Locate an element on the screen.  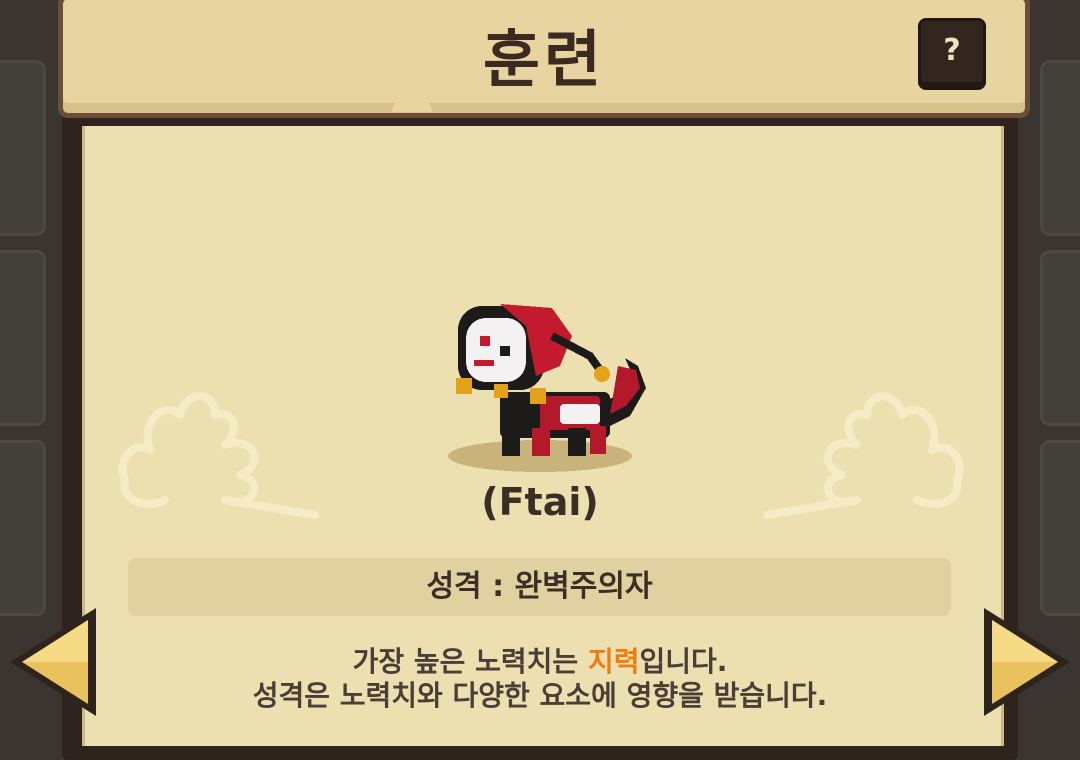
character-name: (Ftai) is located at coordinates (540, 502).